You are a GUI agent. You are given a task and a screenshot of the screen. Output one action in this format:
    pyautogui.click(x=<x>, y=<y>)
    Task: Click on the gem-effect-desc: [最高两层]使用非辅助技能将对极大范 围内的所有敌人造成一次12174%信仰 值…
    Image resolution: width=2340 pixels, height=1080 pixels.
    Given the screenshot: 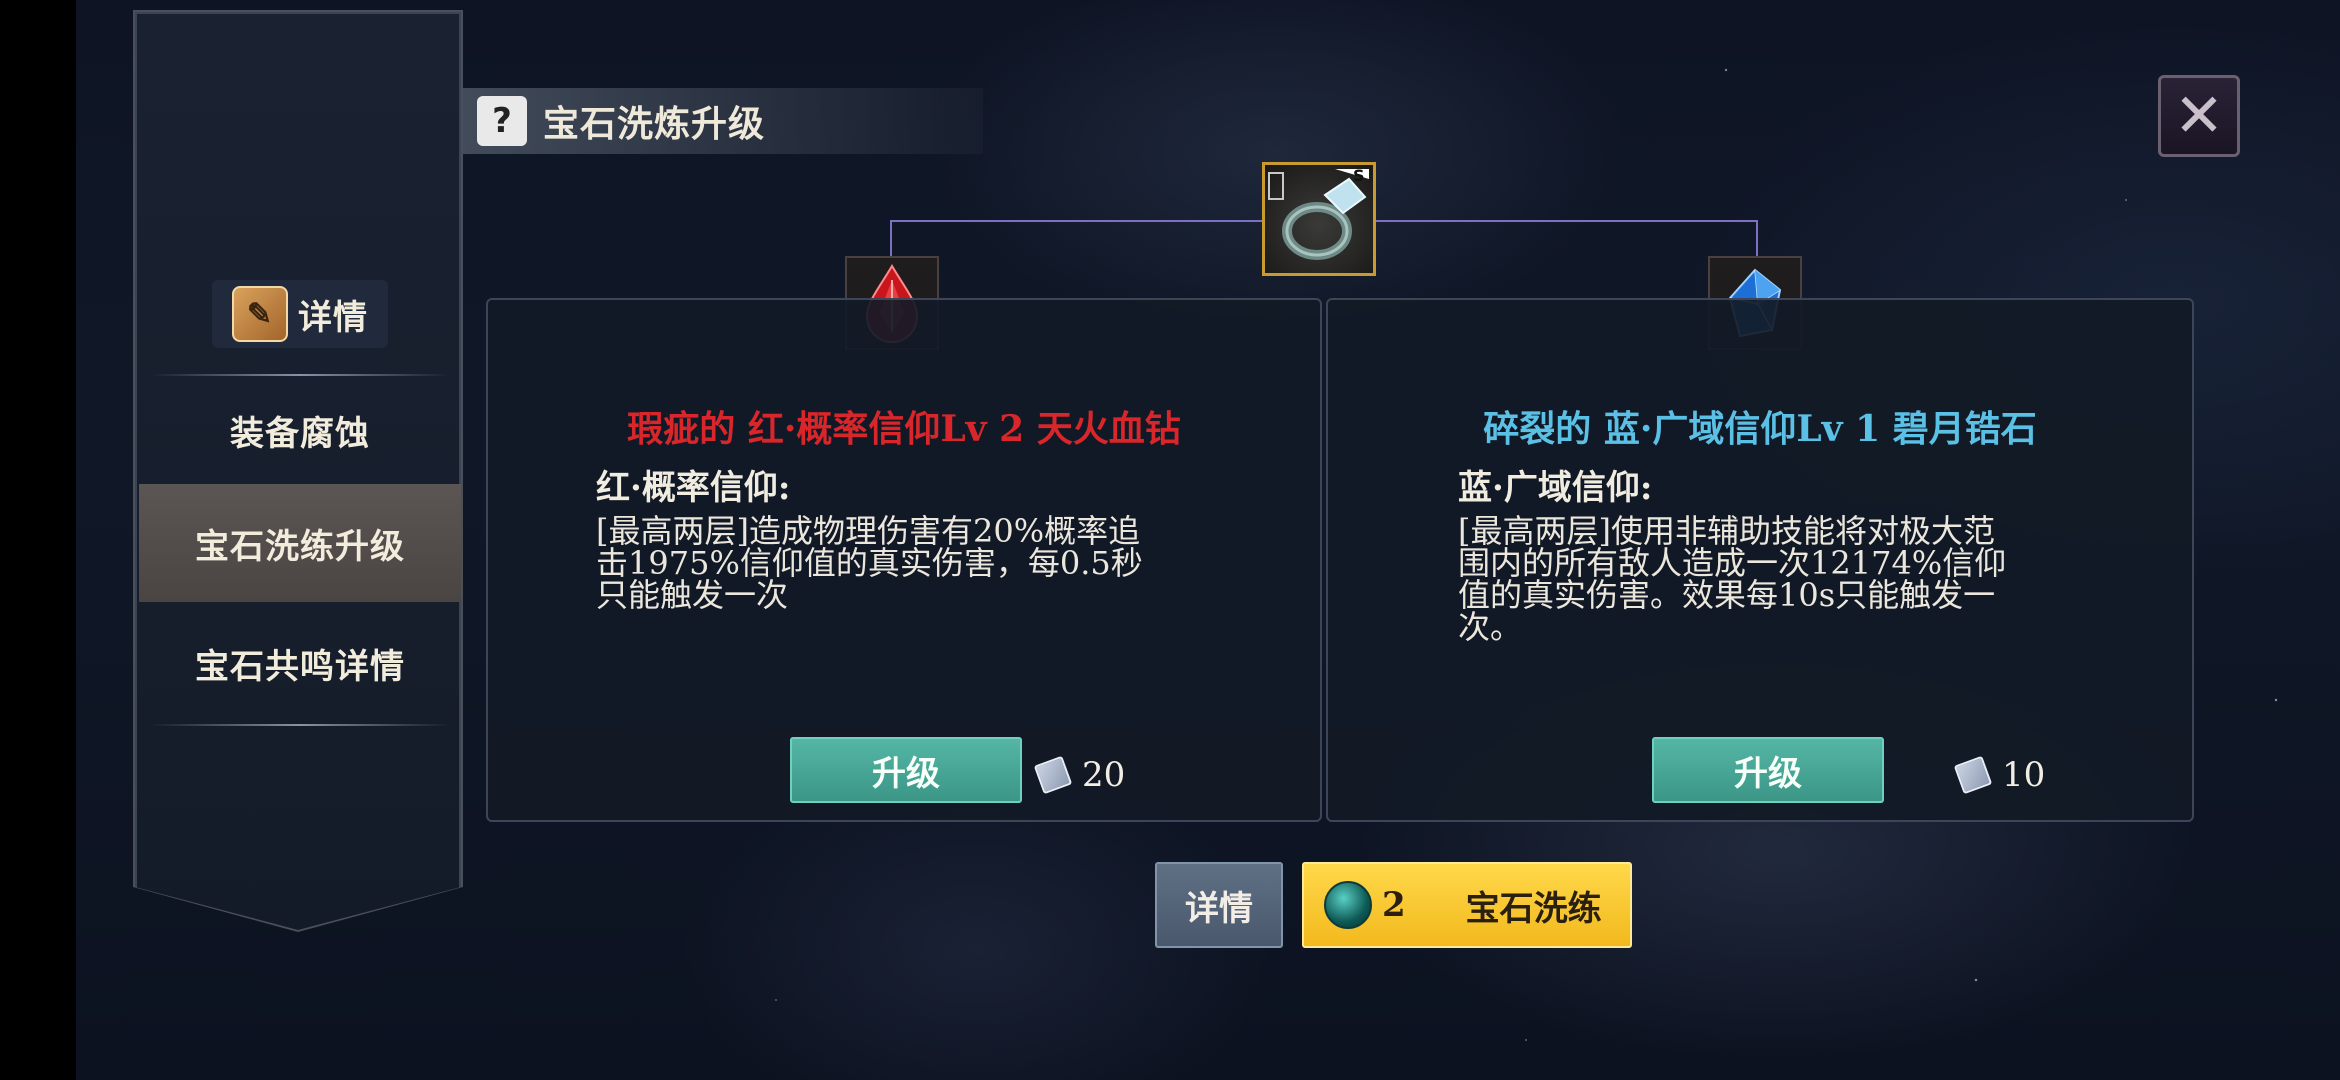 What is the action you would take?
    pyautogui.click(x=1732, y=579)
    